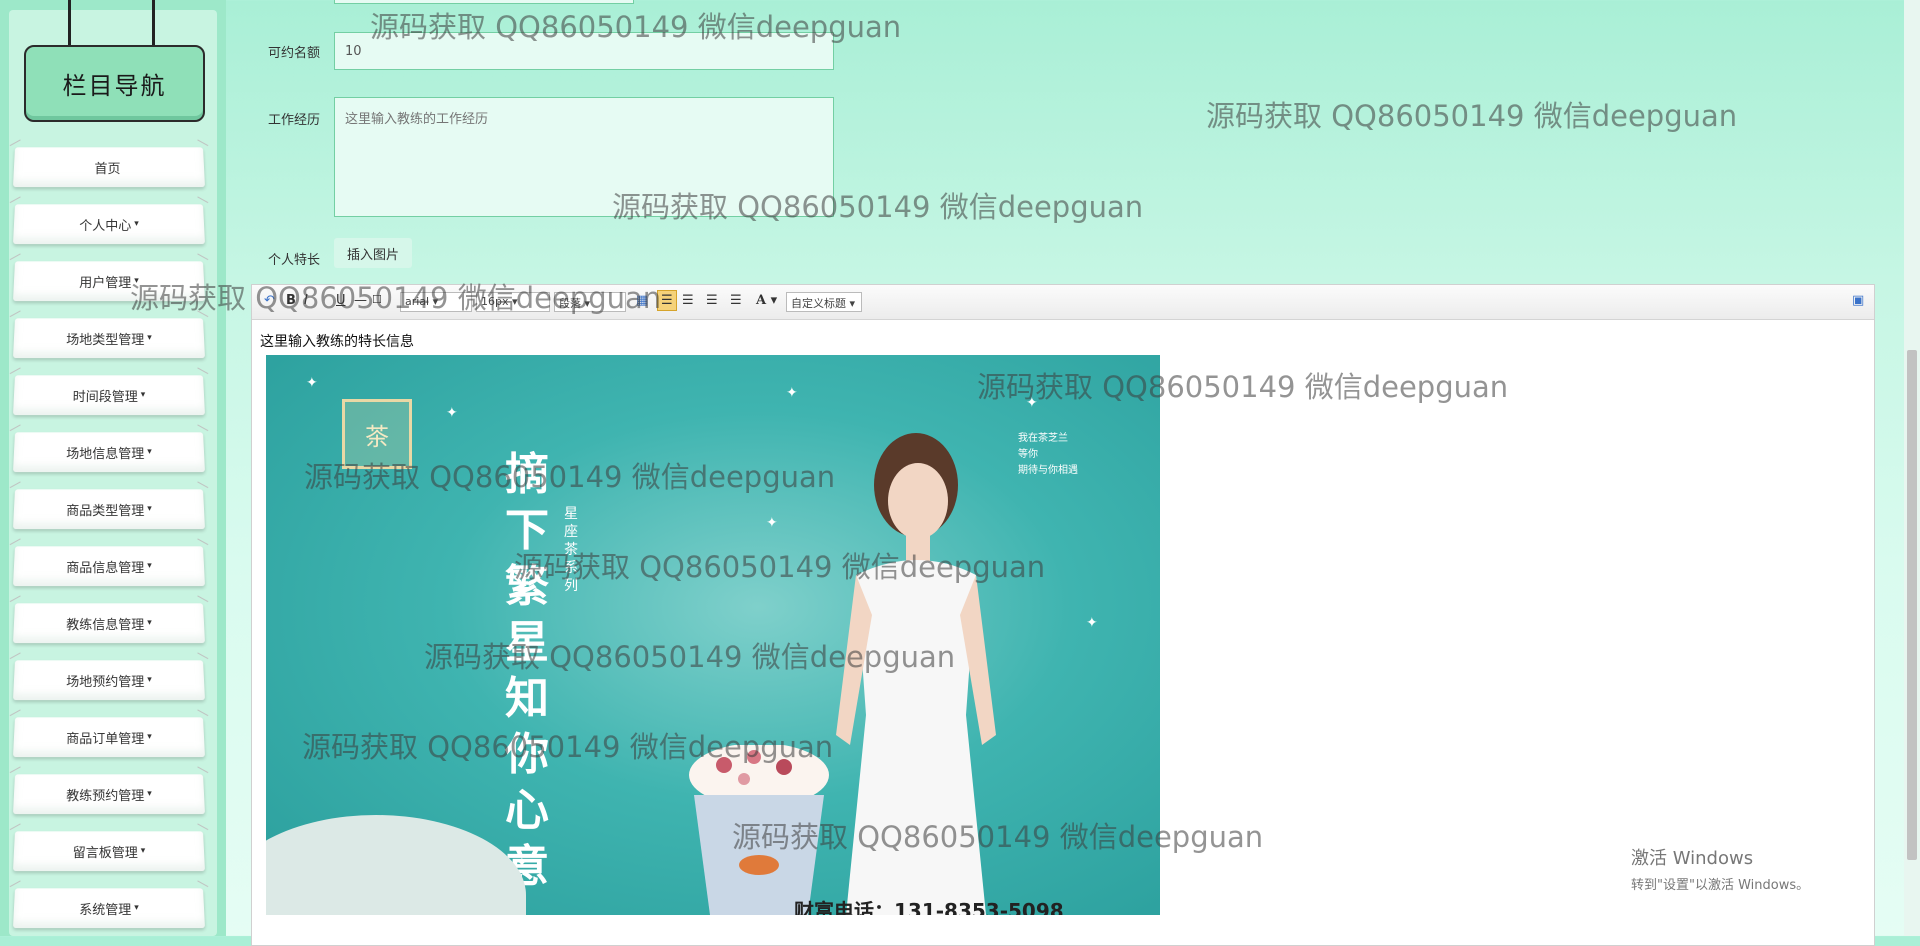 The image size is (1920, 946). I want to click on font-color-letter: A, so click(761, 300).